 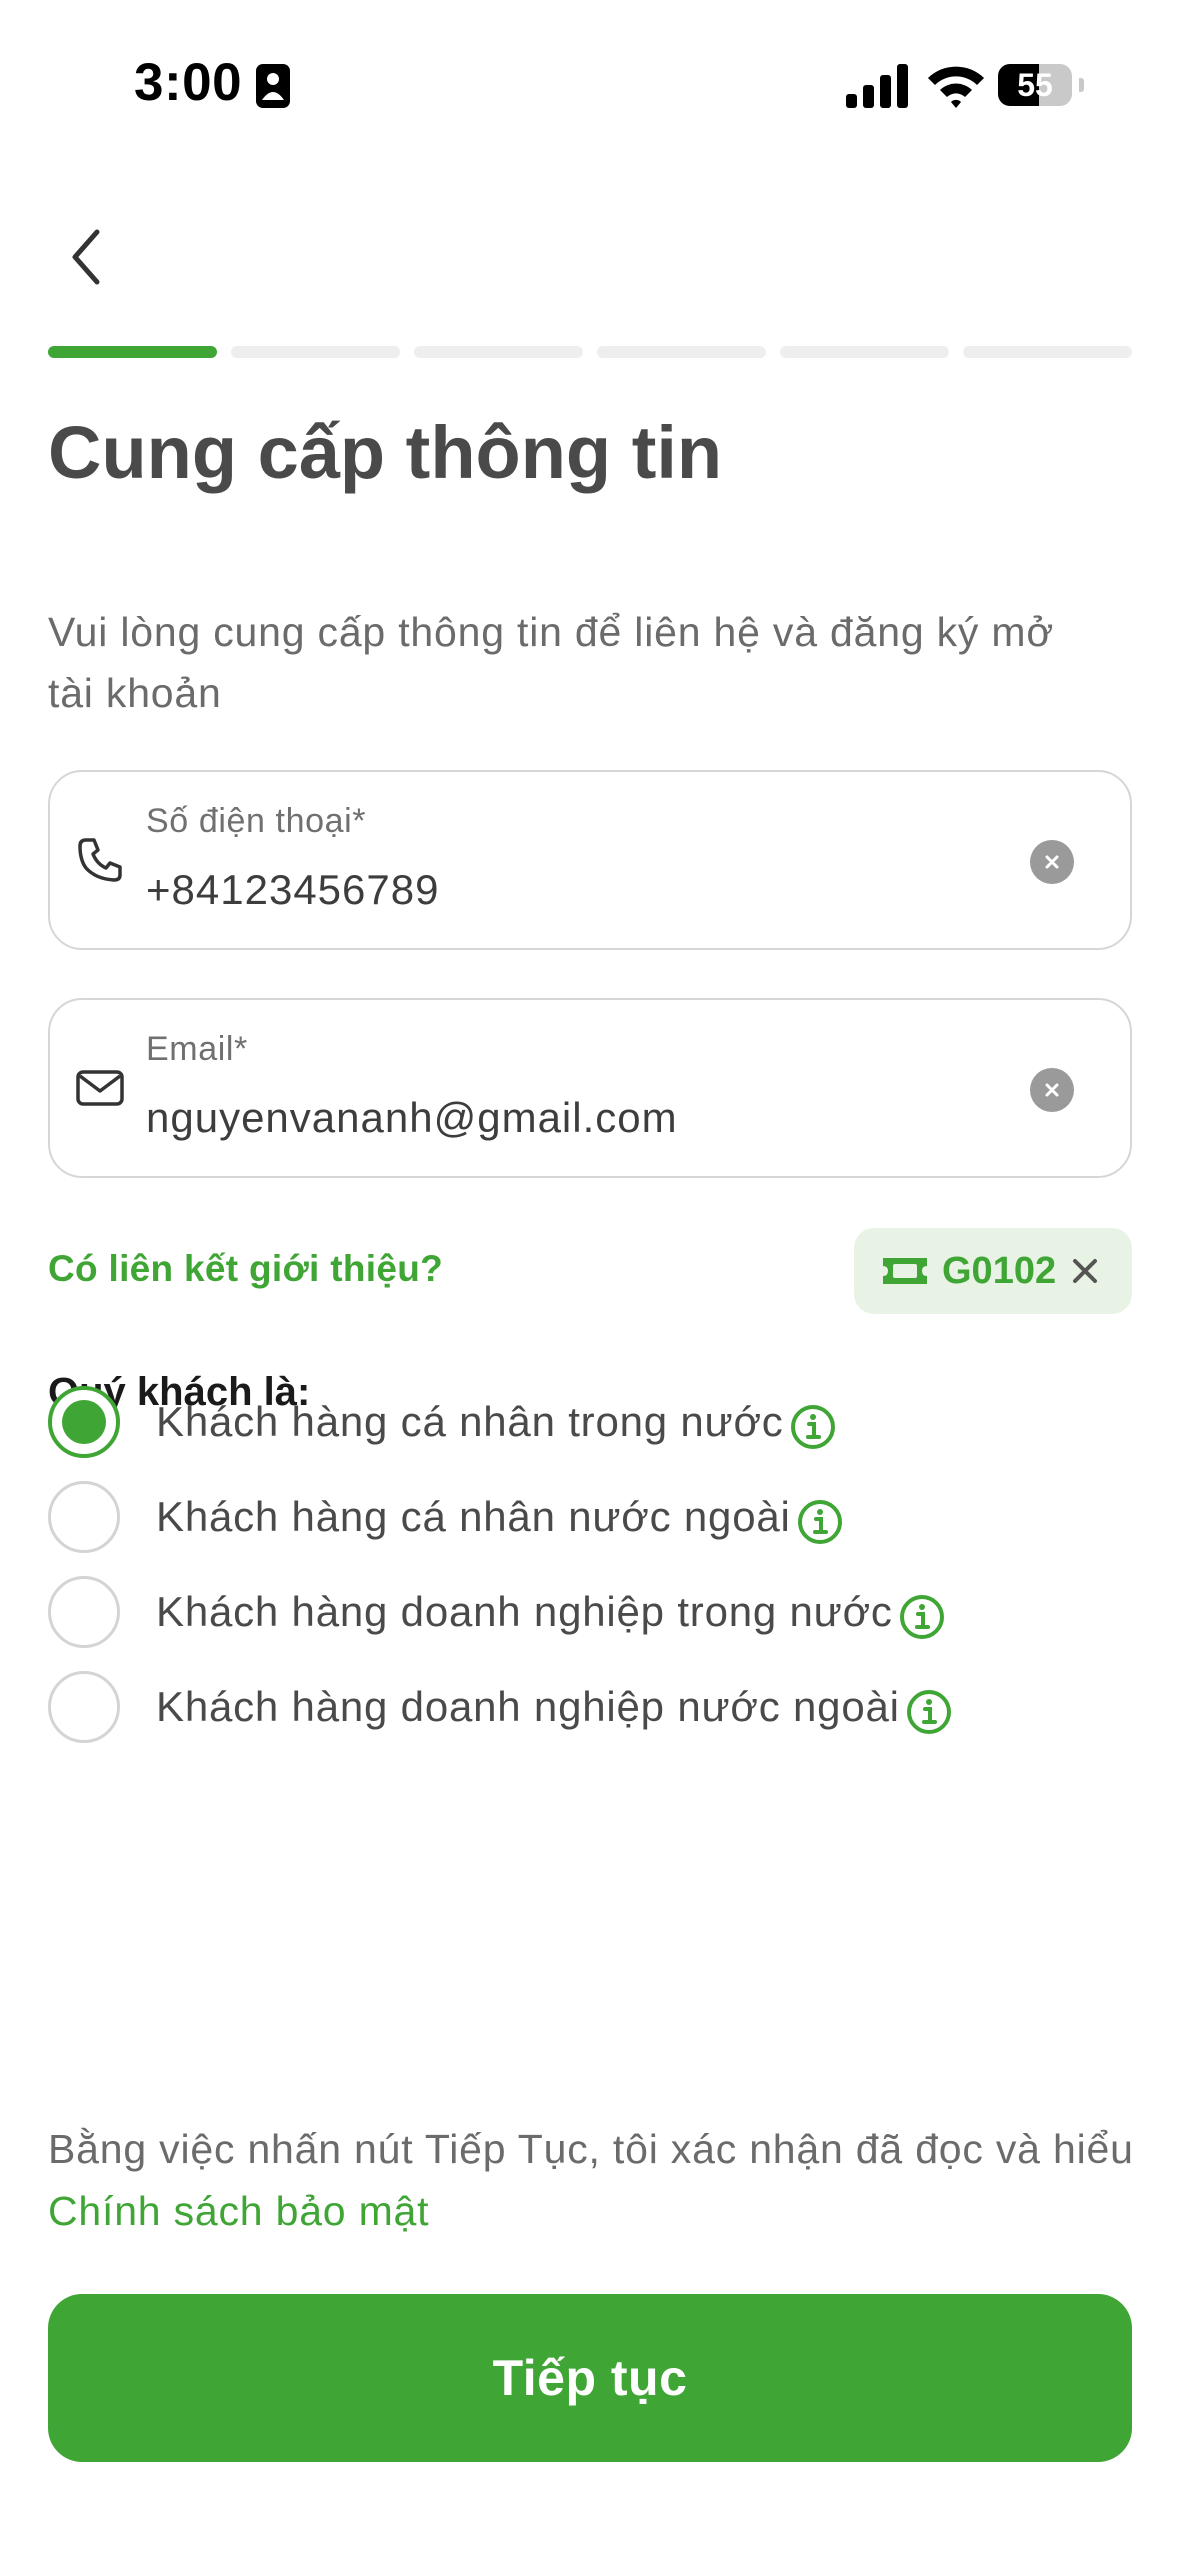 I want to click on radio-option-foreign-business: Khách hàng doanh nghiệp nước ngoài, so click(x=501, y=1707).